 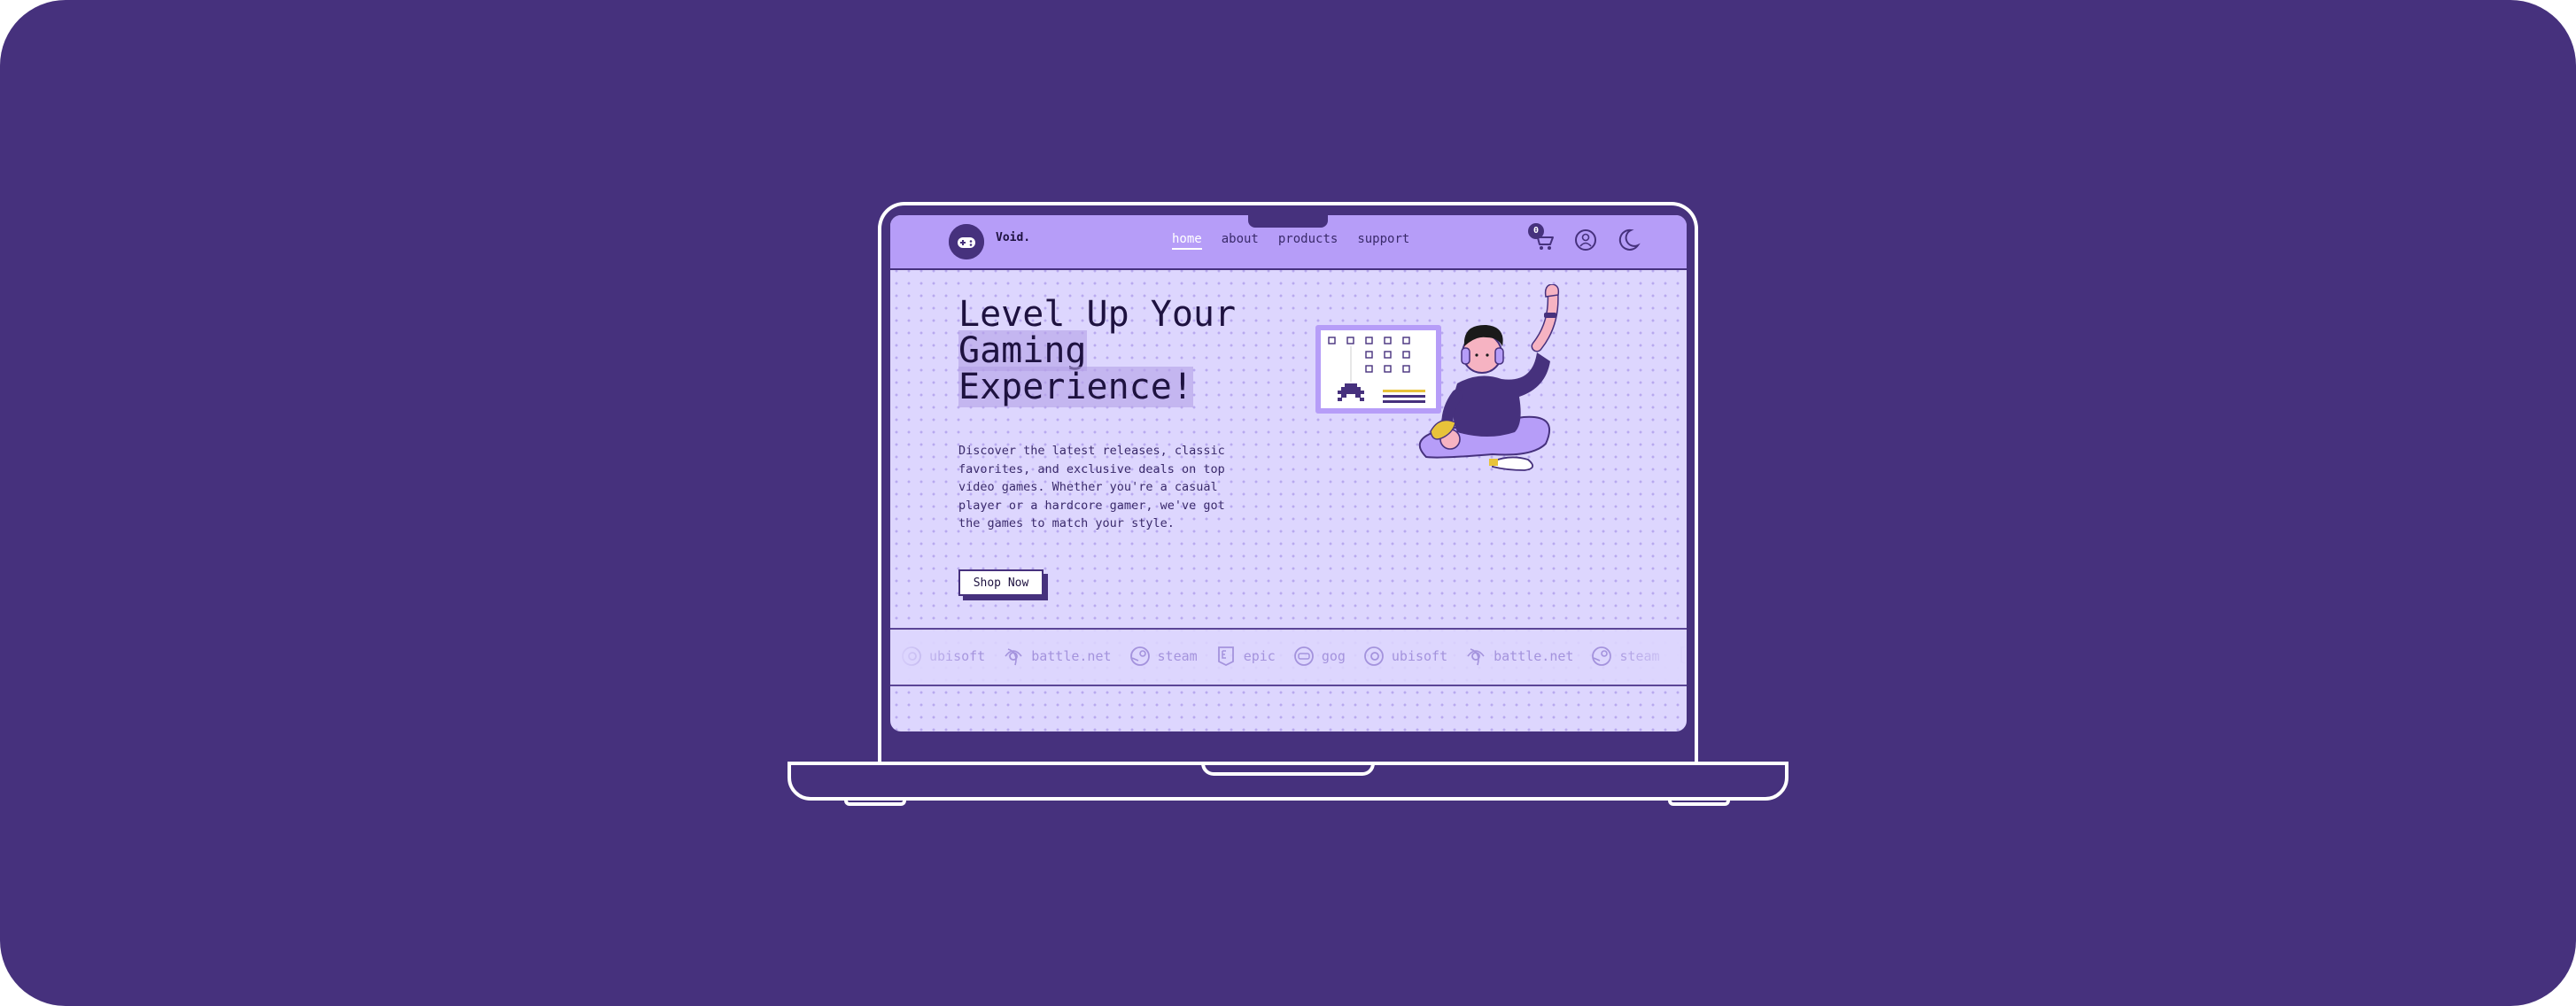 What do you see at coordinates (1647, 657) in the screenshot?
I see `marquee-fade-right` at bounding box center [1647, 657].